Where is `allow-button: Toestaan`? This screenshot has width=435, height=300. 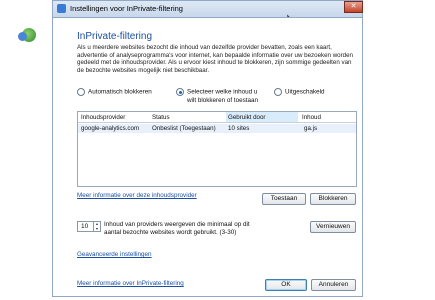
allow-button: Toestaan is located at coordinates (284, 199).